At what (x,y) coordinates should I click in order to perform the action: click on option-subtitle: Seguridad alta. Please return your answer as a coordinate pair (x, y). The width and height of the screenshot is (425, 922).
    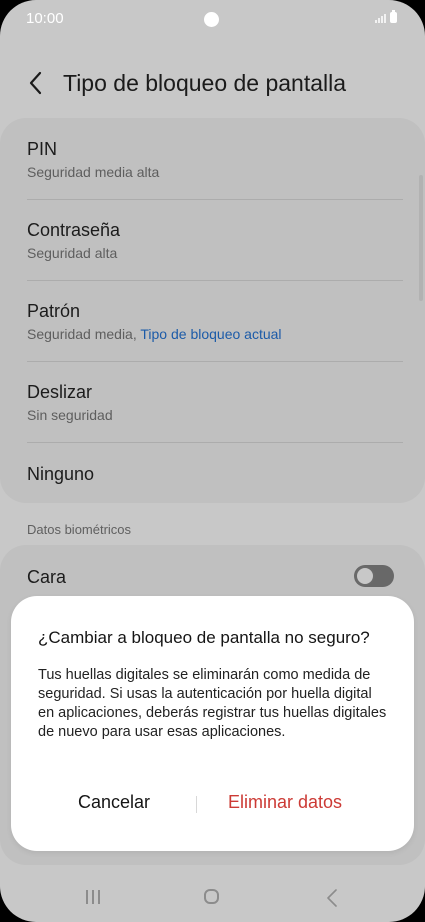
    Looking at the image, I should click on (72, 253).